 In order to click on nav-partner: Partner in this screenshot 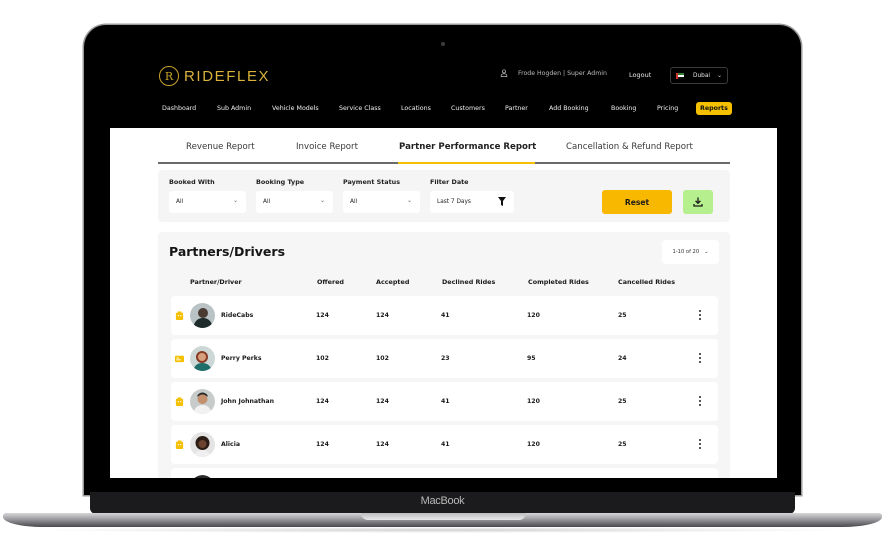, I will do `click(516, 108)`.